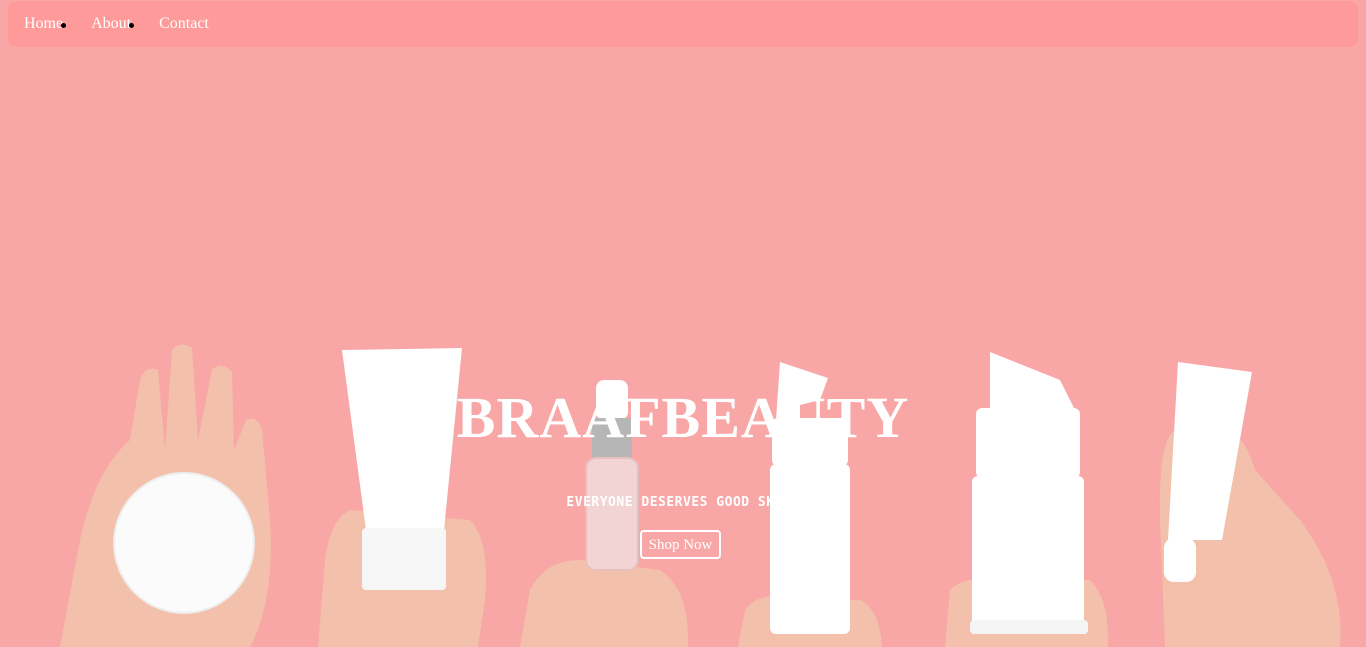 The width and height of the screenshot is (1366, 647). What do you see at coordinates (683, 502) in the screenshot?
I see `hero-tagline: EVERYONE DESERVES GOOD SKIN!` at bounding box center [683, 502].